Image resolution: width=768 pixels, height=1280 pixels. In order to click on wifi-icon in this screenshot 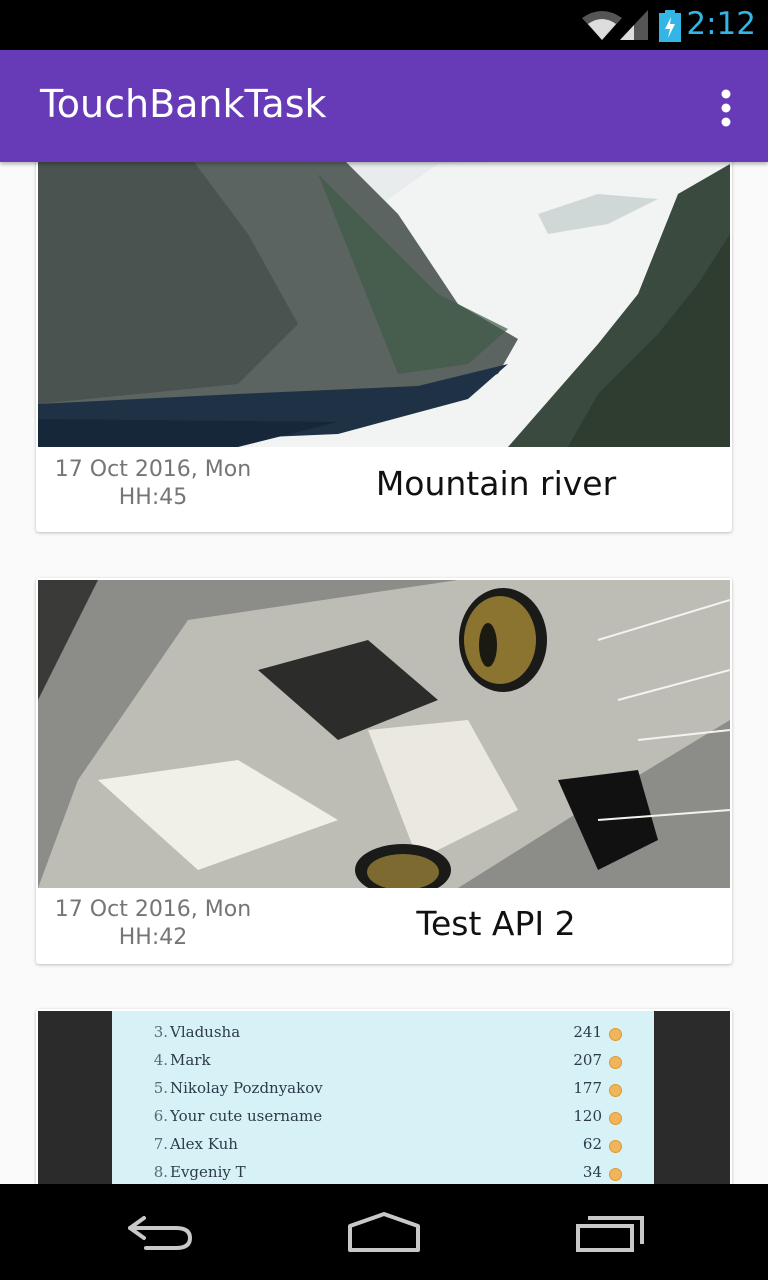, I will do `click(602, 25)`.